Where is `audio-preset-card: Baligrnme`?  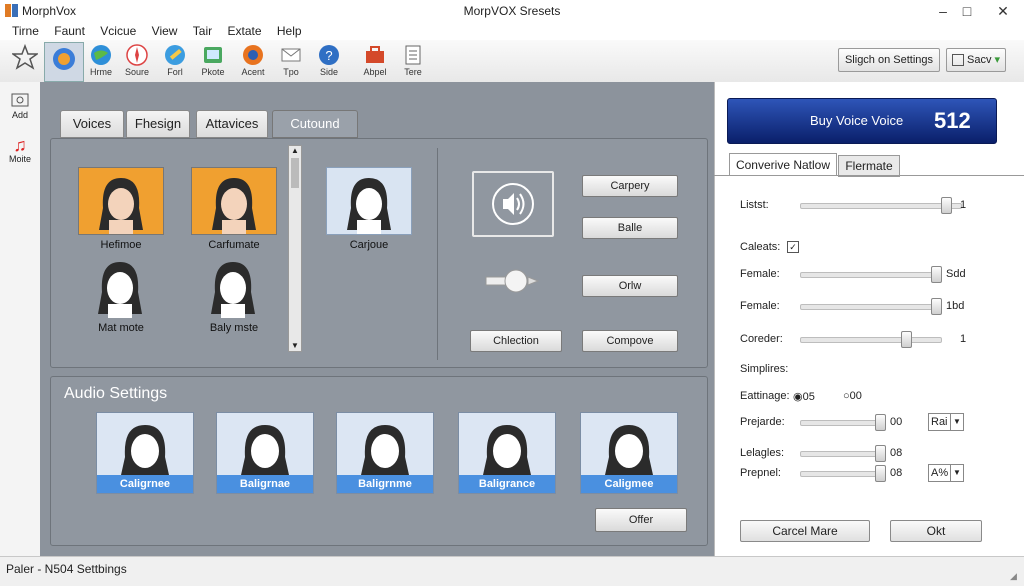
audio-preset-card: Baligrnme is located at coordinates (385, 453).